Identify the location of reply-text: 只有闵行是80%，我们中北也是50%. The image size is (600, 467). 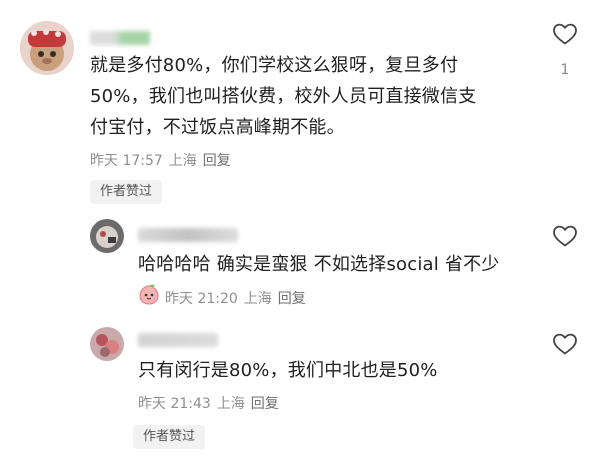
(288, 370).